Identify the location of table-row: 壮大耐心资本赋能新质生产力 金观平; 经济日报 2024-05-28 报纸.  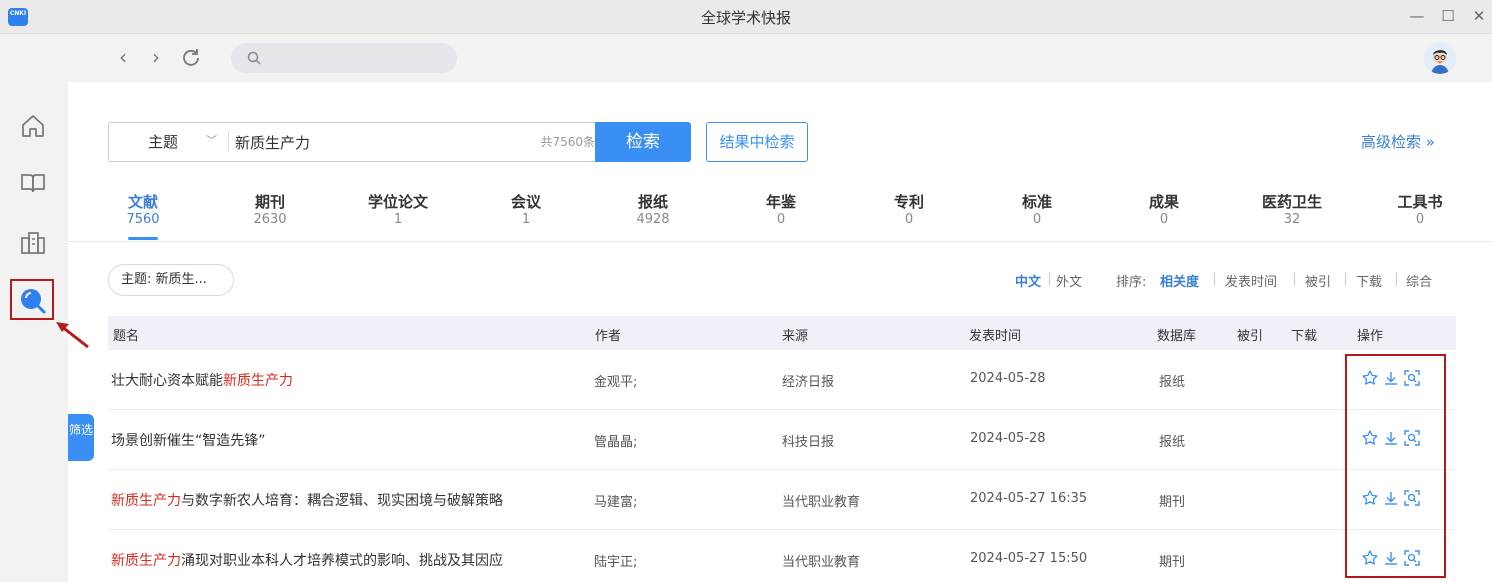
(782, 380).